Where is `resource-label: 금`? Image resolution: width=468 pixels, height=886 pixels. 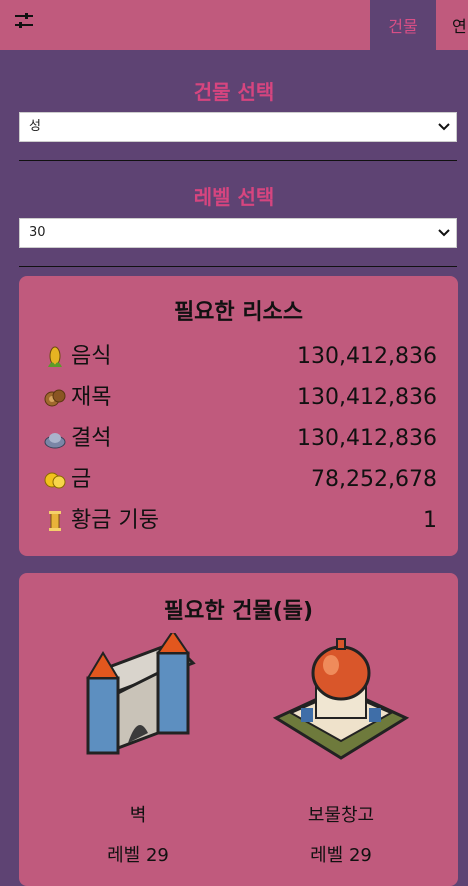 resource-label: 금 is located at coordinates (81, 479).